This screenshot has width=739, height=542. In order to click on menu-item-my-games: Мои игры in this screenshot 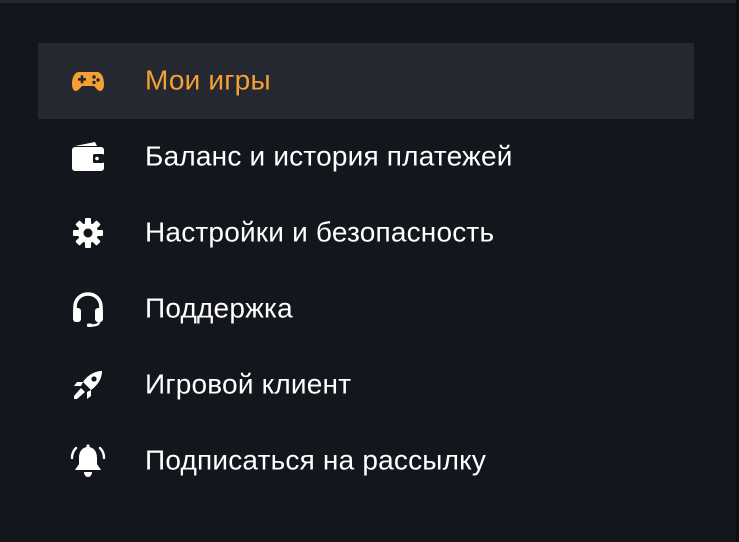, I will do `click(366, 81)`.